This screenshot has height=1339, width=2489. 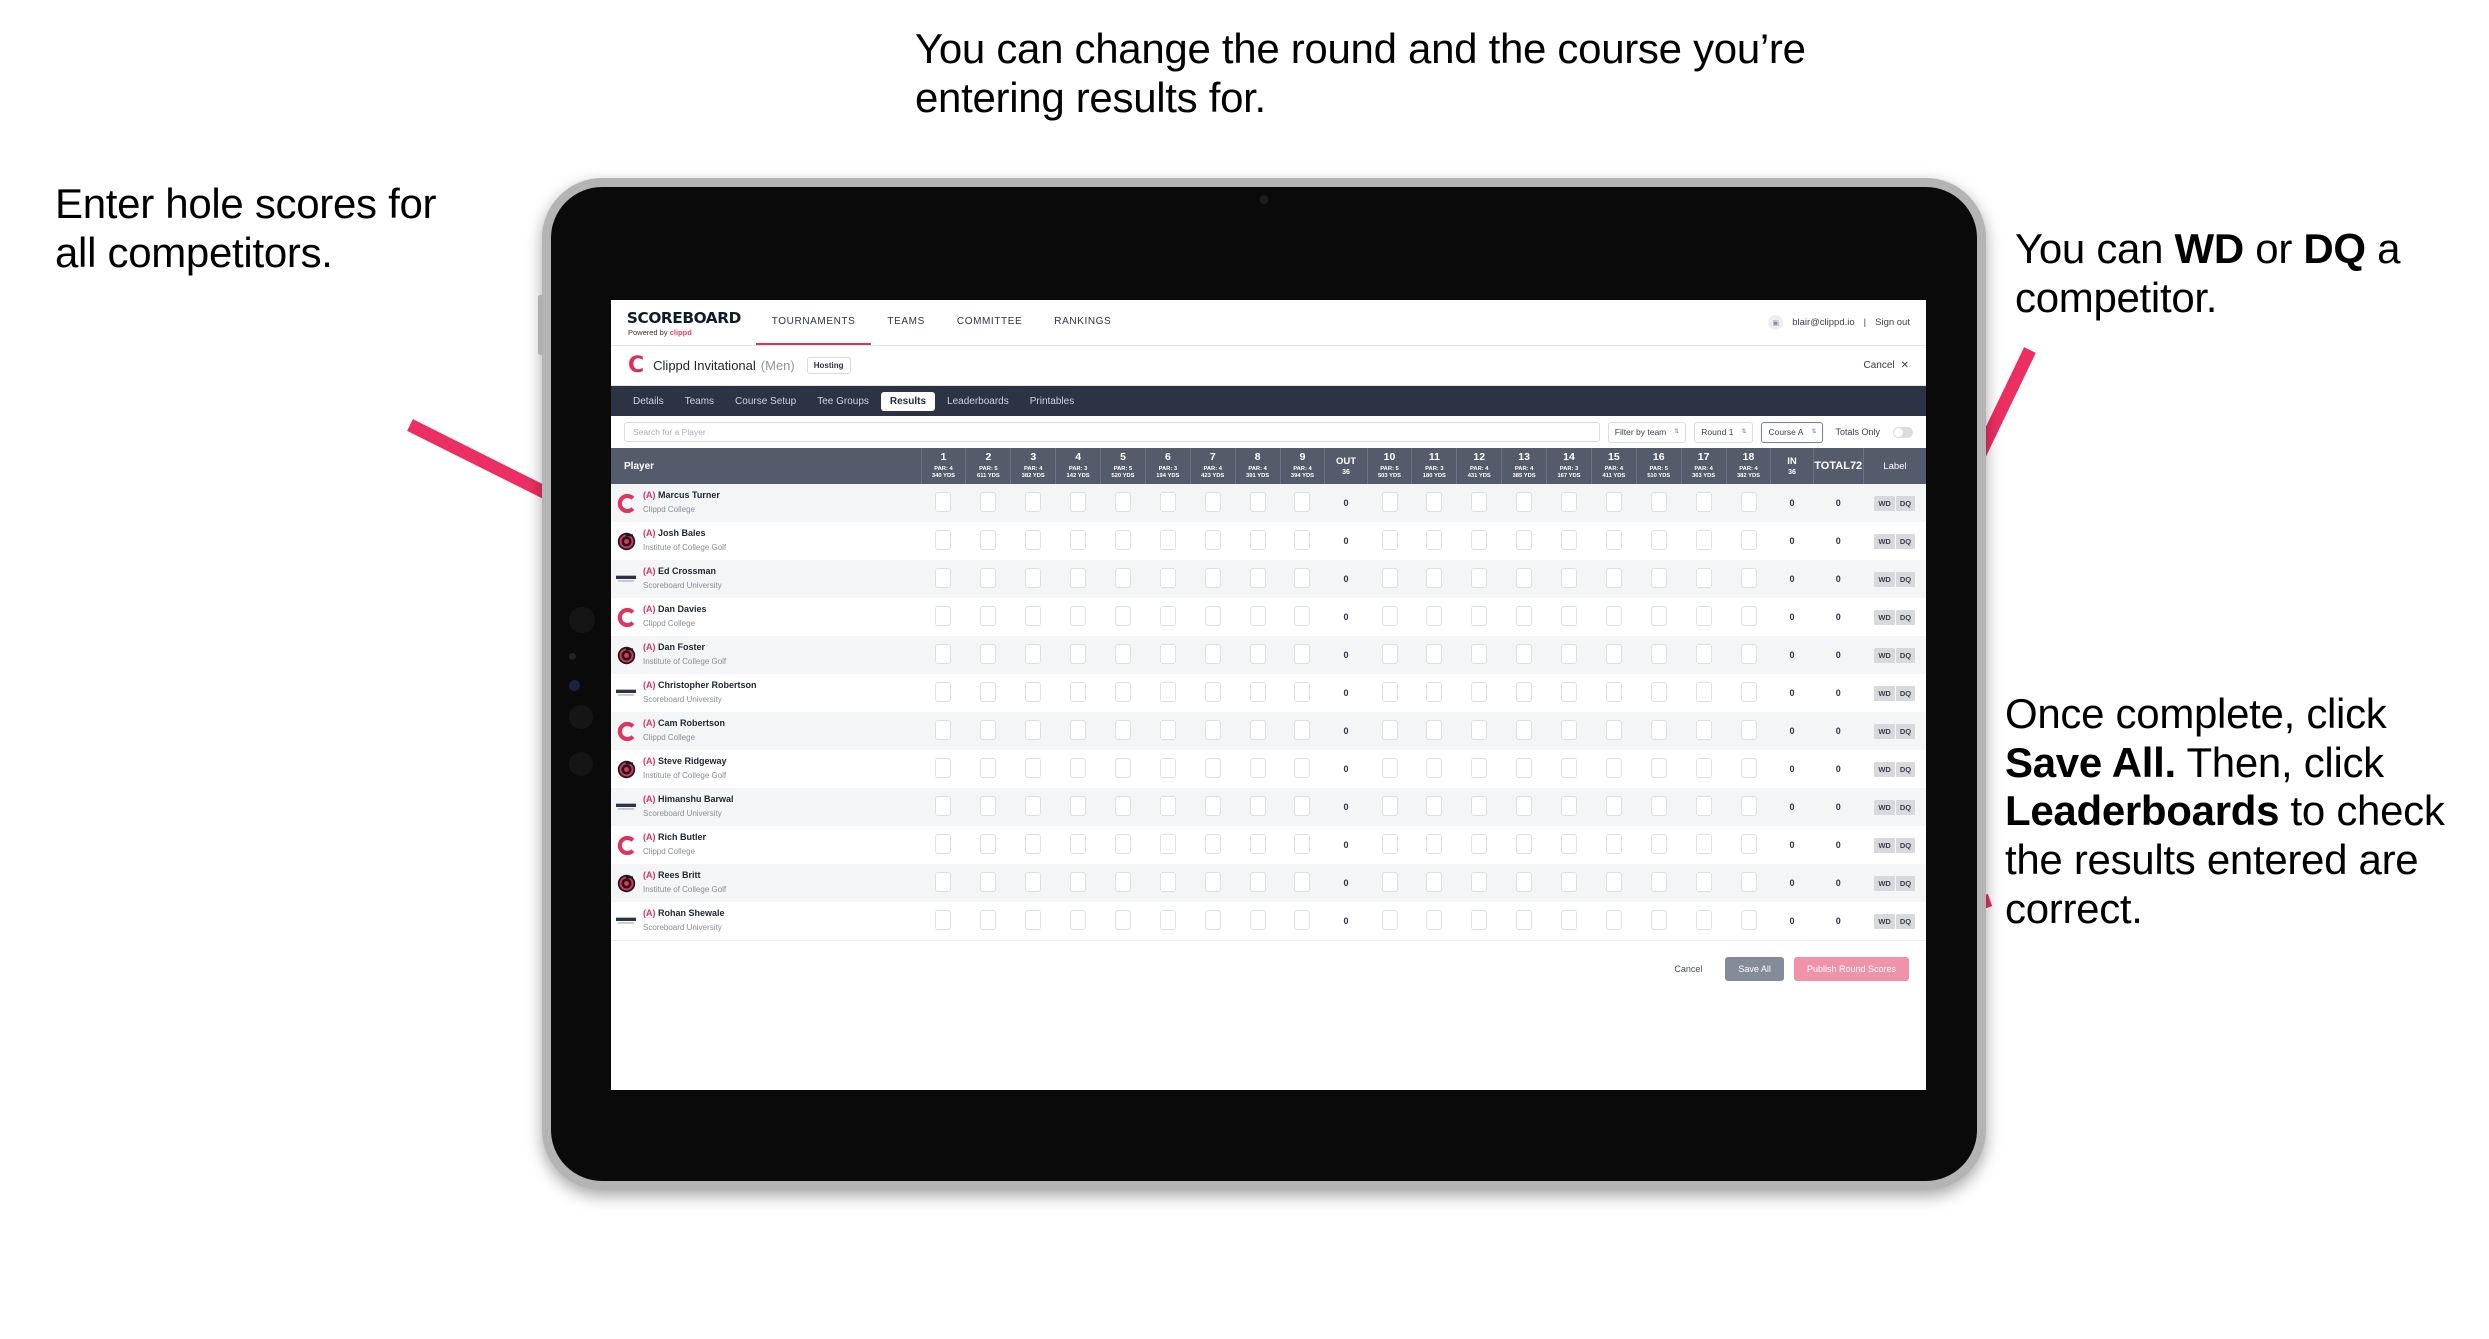 What do you see at coordinates (813, 322) in the screenshot?
I see `nav-tournaments: TOURNAMENTS` at bounding box center [813, 322].